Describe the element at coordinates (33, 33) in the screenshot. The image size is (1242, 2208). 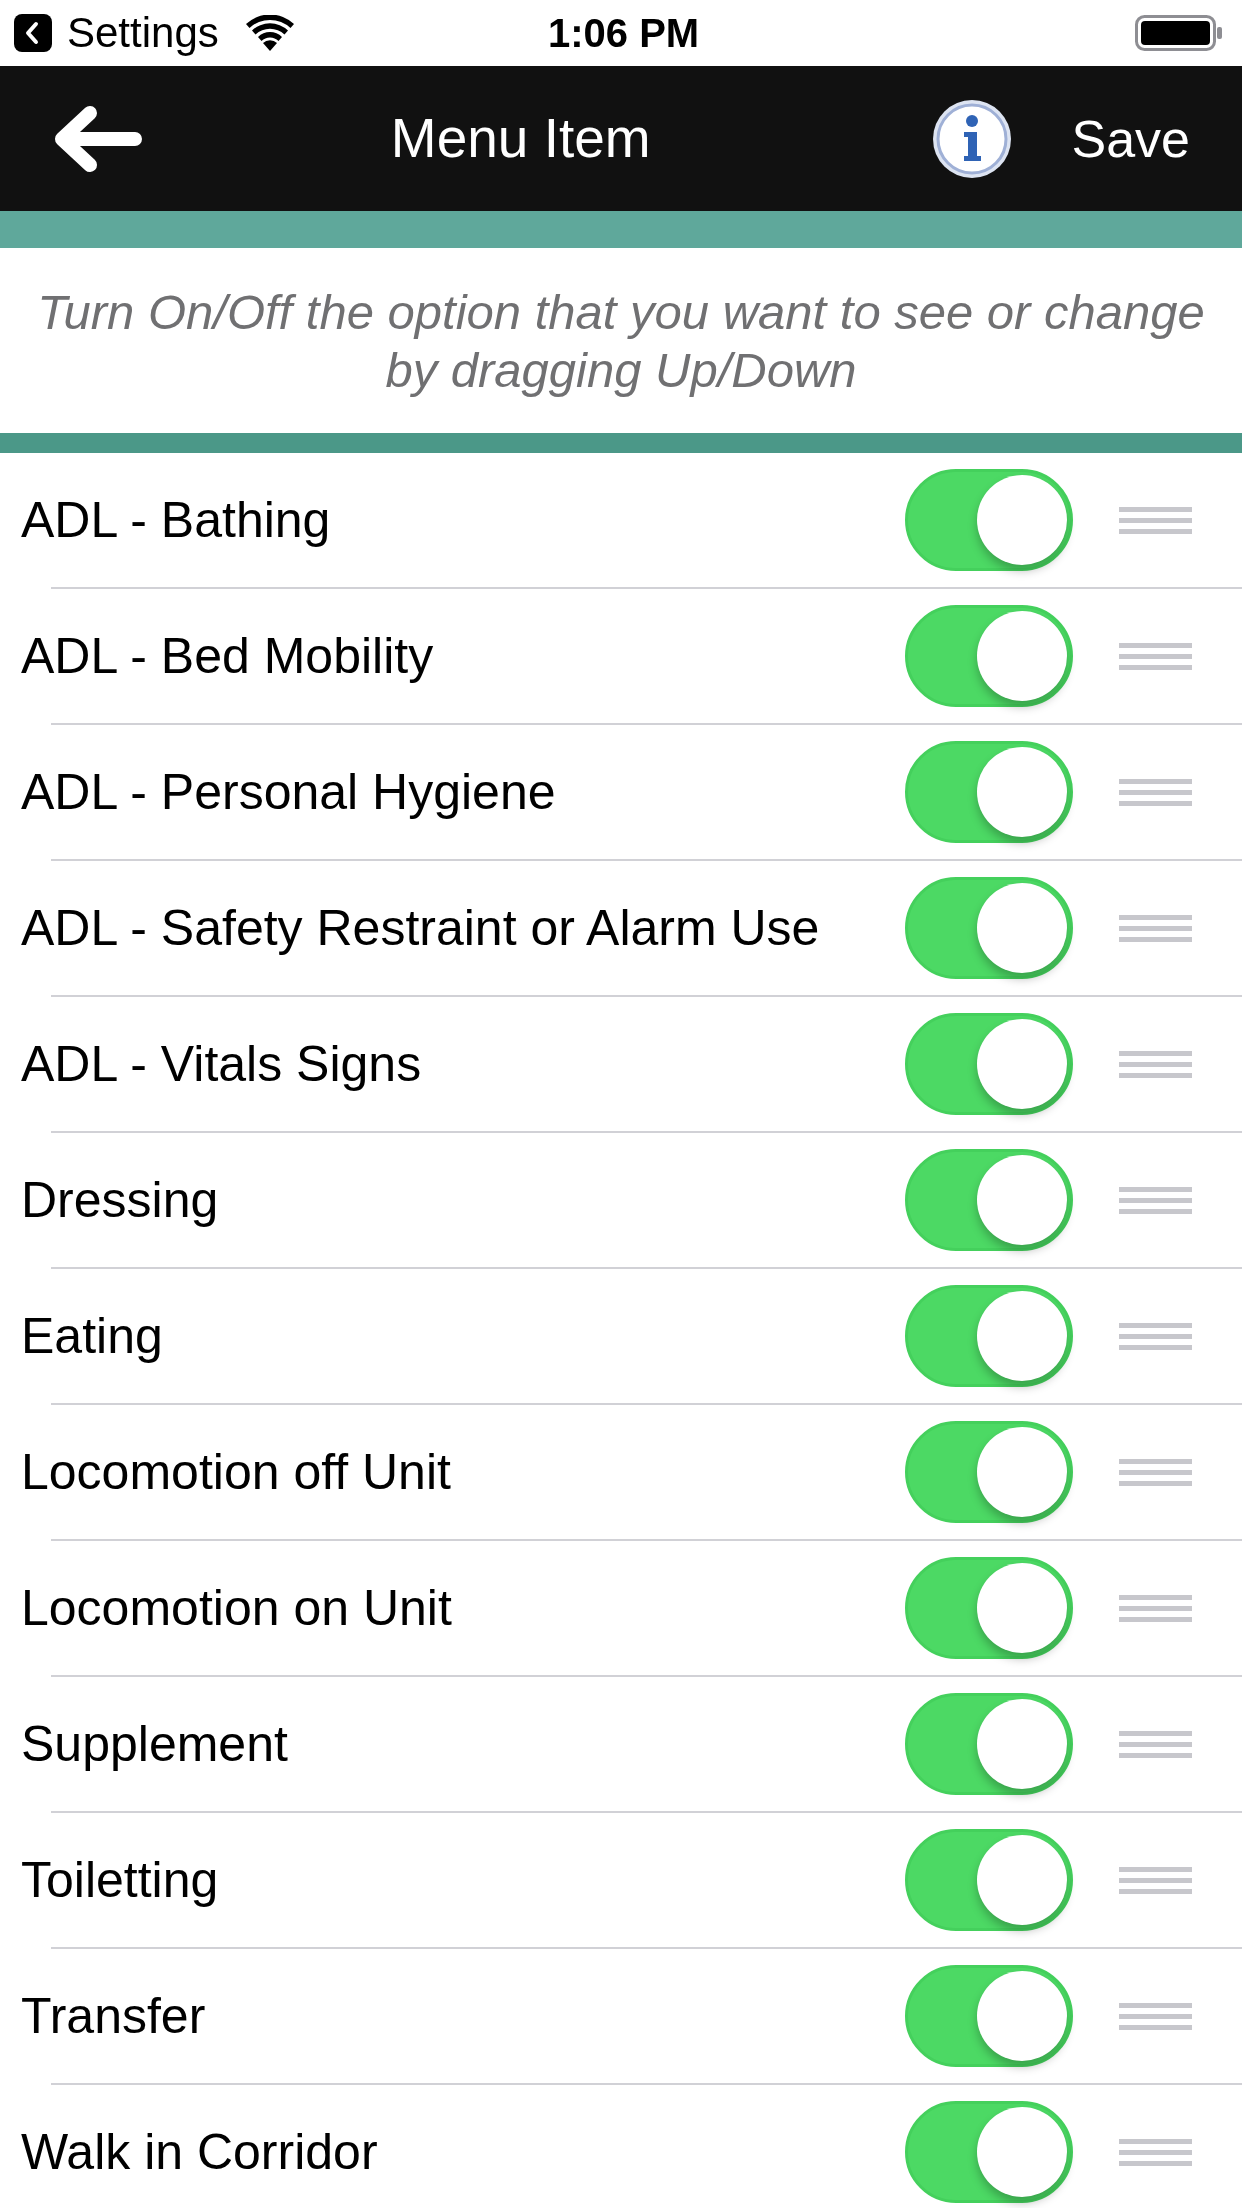
I see `back-chevron-icon` at that location.